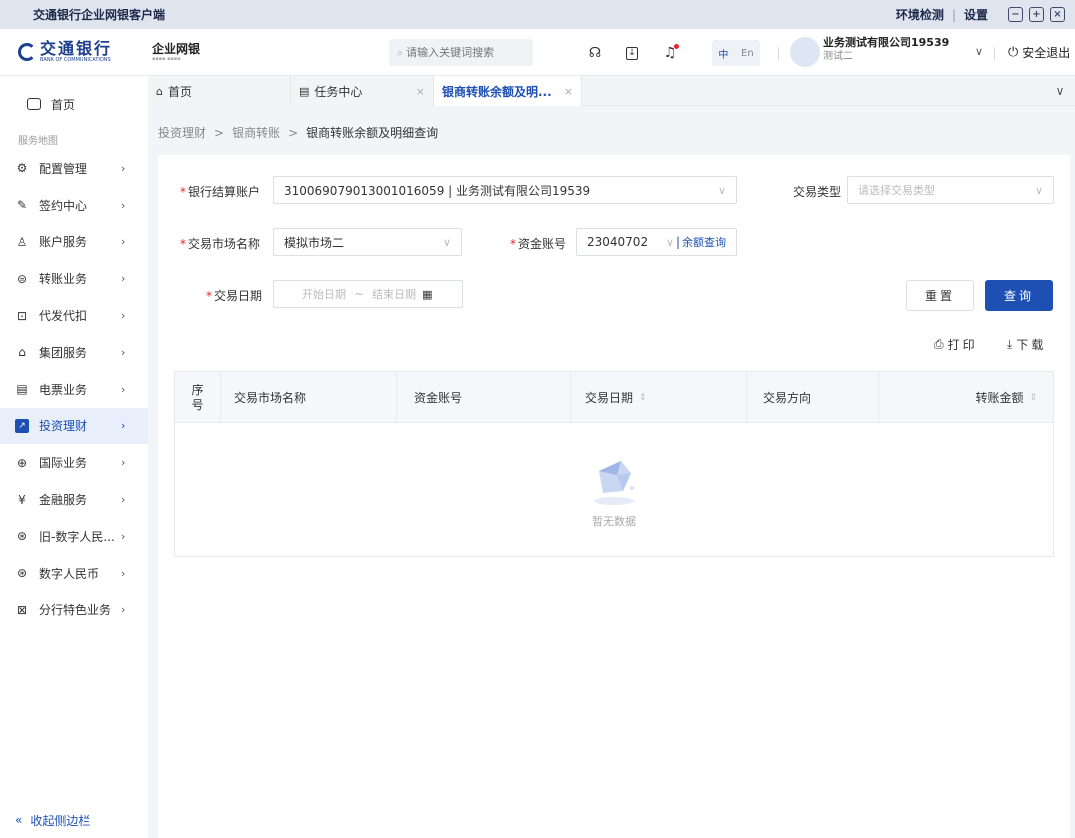  Describe the element at coordinates (22, 499) in the screenshot. I see `yen-icon: ¥` at that location.